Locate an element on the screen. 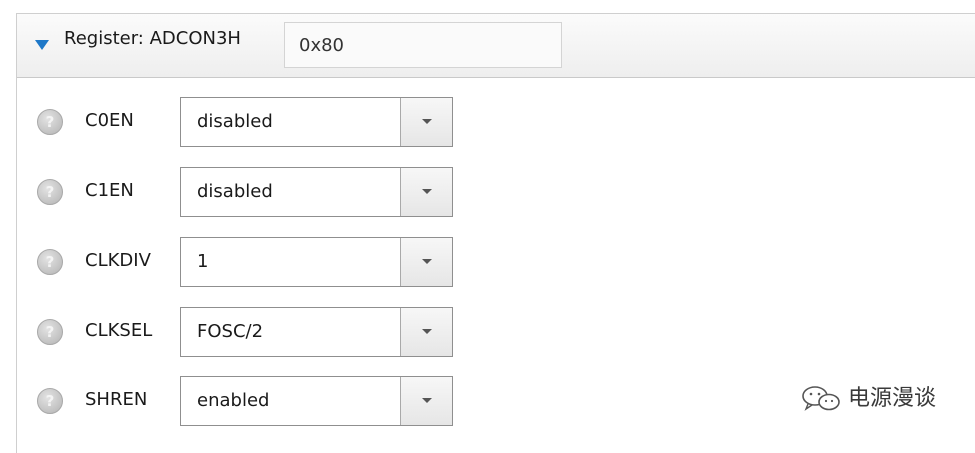 Image resolution: width=975 pixels, height=453 pixels. field-row-shren: ? SHREN enabled is located at coordinates (252, 401).